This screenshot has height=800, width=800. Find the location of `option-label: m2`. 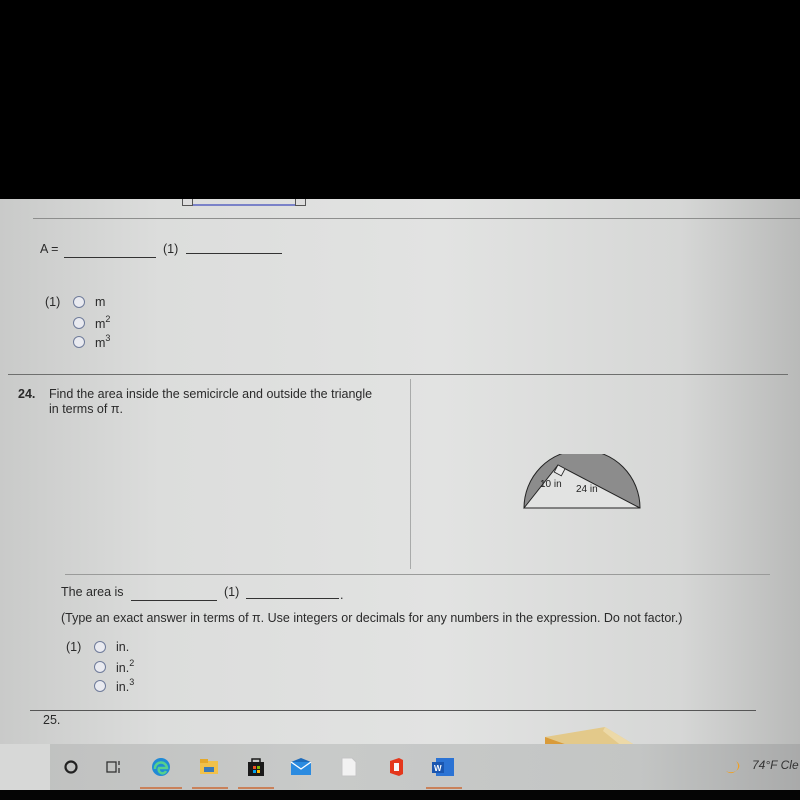

option-label: m2 is located at coordinates (103, 322).